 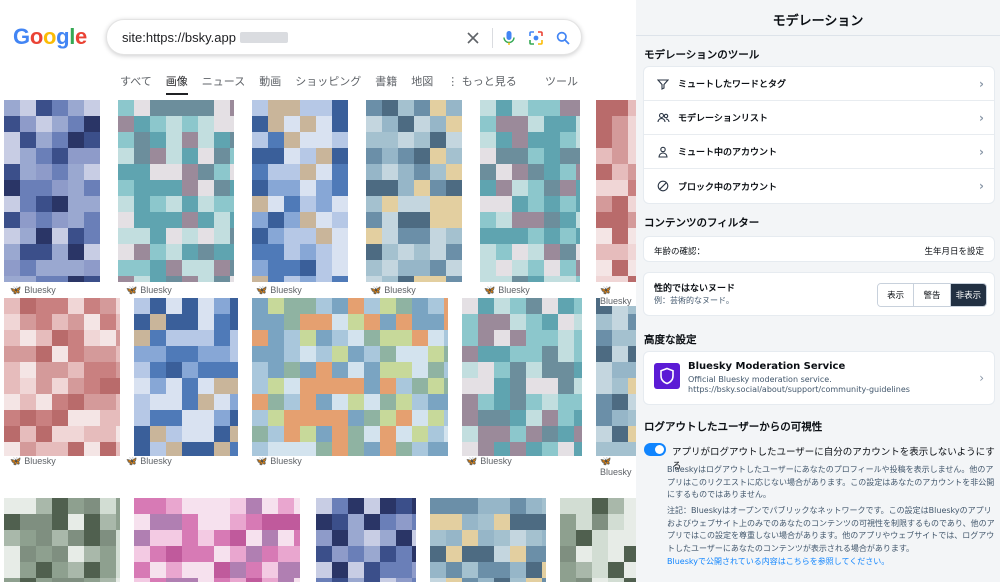 I want to click on tab-2: ニュース, so click(x=223, y=84).